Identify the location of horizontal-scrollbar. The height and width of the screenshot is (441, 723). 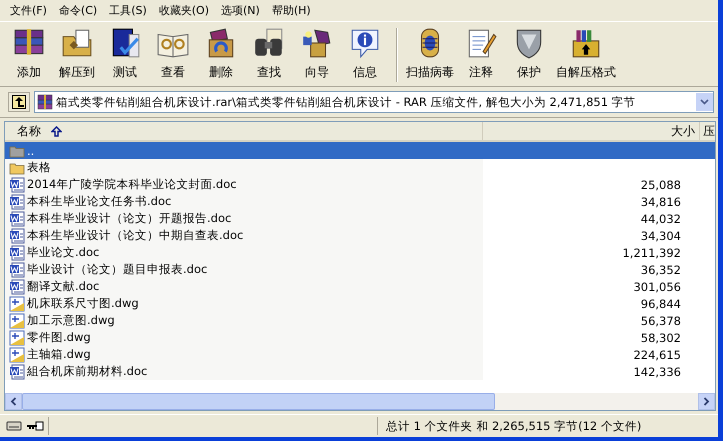
(360, 401).